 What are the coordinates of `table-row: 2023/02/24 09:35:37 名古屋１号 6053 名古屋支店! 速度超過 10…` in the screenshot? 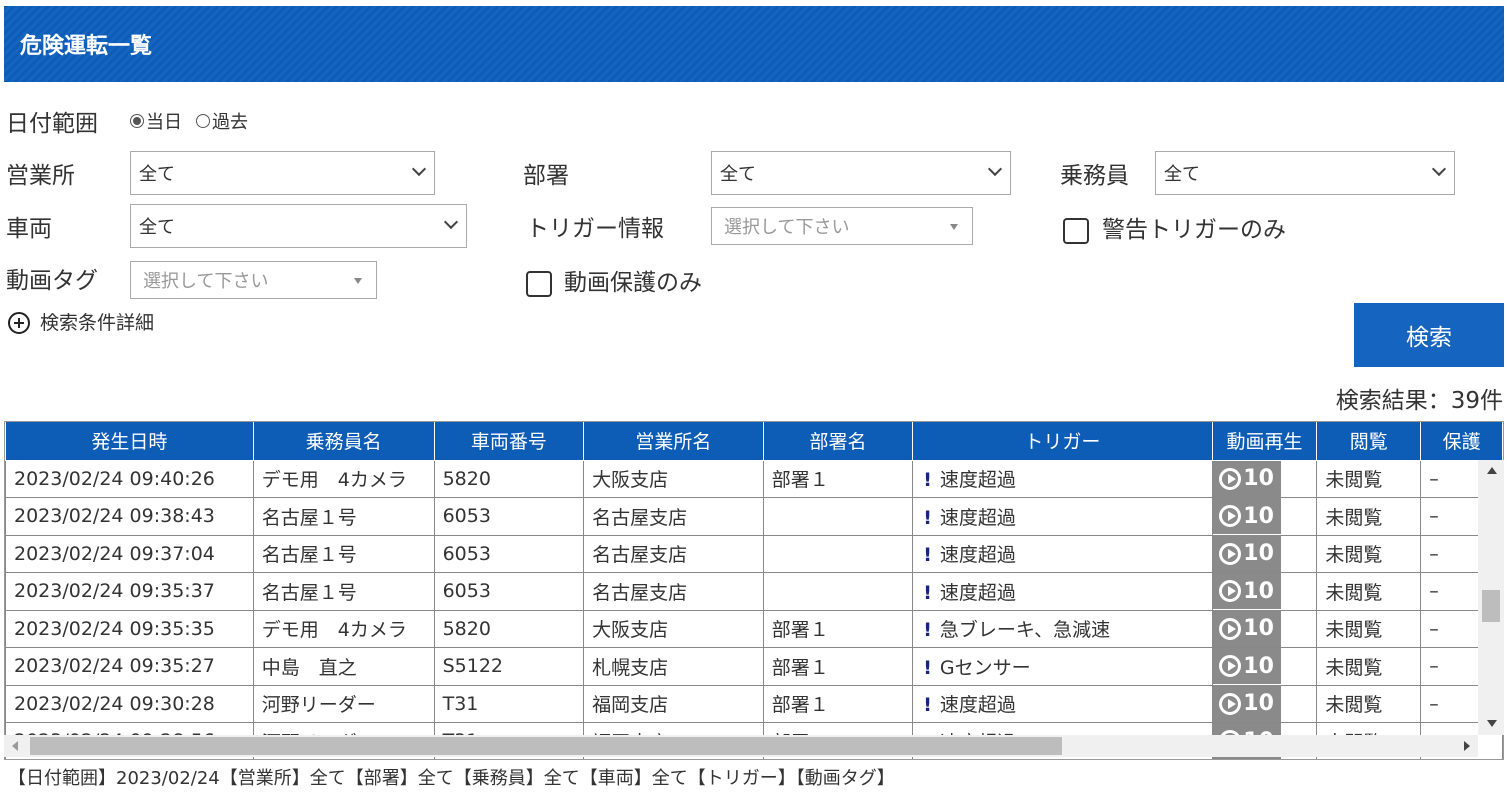 It's located at (754, 591).